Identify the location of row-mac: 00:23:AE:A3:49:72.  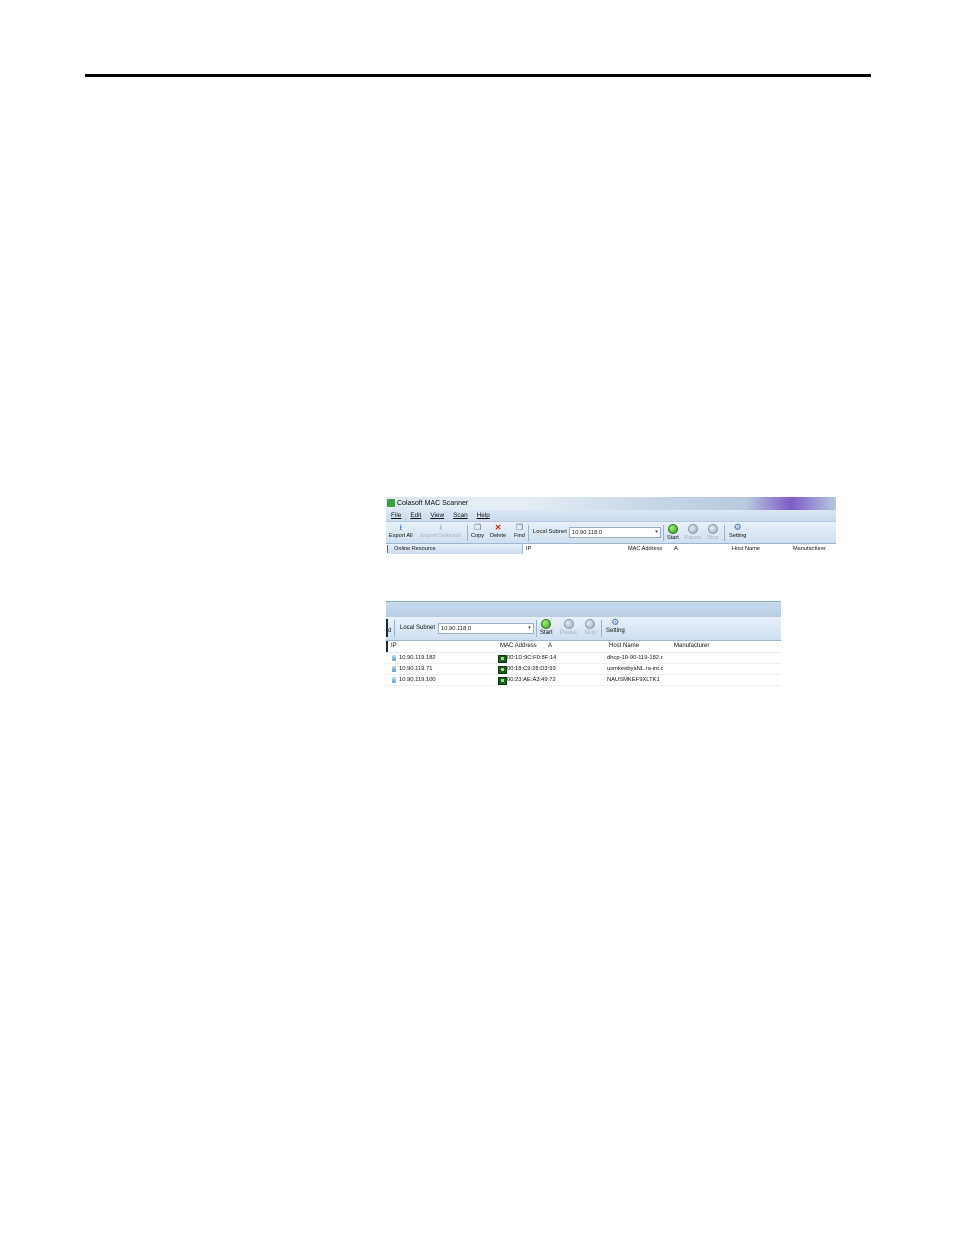
(531, 680).